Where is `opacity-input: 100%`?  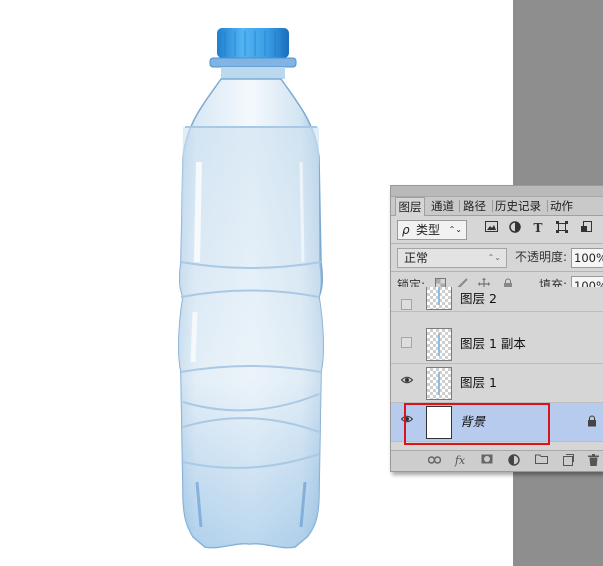 opacity-input: 100% is located at coordinates (587, 258).